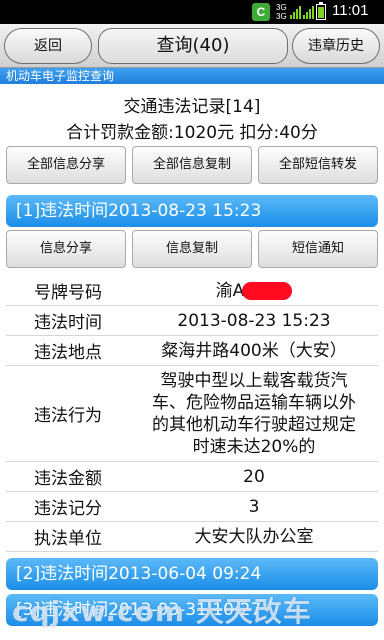 The width and height of the screenshot is (384, 640). What do you see at coordinates (192, 537) in the screenshot?
I see `table-row: 执法单位 大安大队办公室` at bounding box center [192, 537].